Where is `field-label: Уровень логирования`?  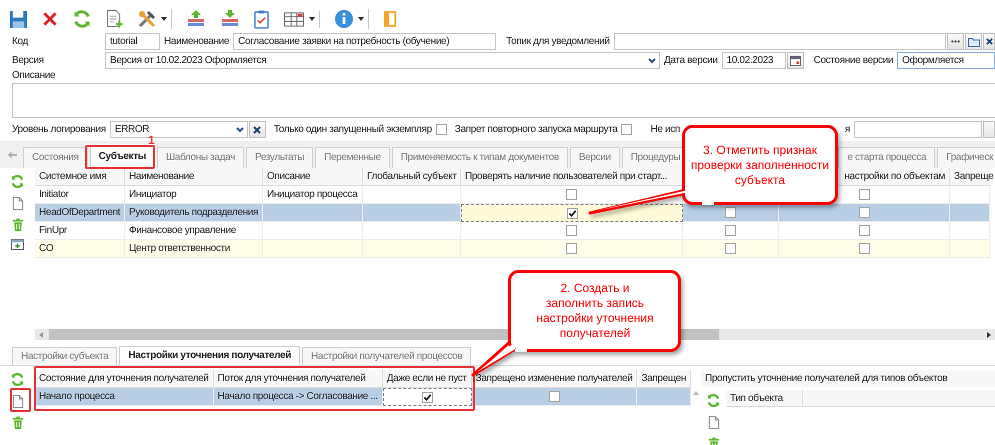 field-label: Уровень логирования is located at coordinates (59, 129).